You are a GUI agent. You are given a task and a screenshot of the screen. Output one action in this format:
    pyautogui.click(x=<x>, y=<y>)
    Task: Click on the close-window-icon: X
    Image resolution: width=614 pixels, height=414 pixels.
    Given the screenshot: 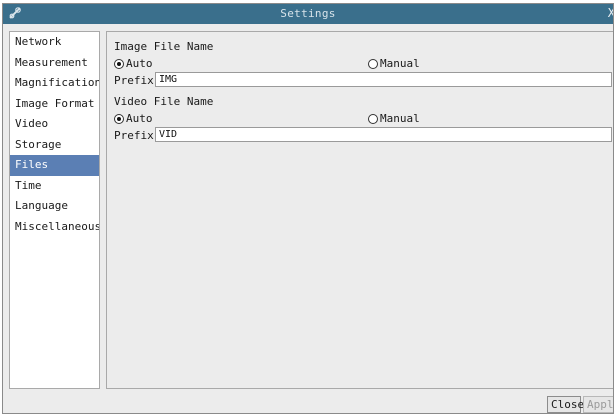 What is the action you would take?
    pyautogui.click(x=610, y=13)
    